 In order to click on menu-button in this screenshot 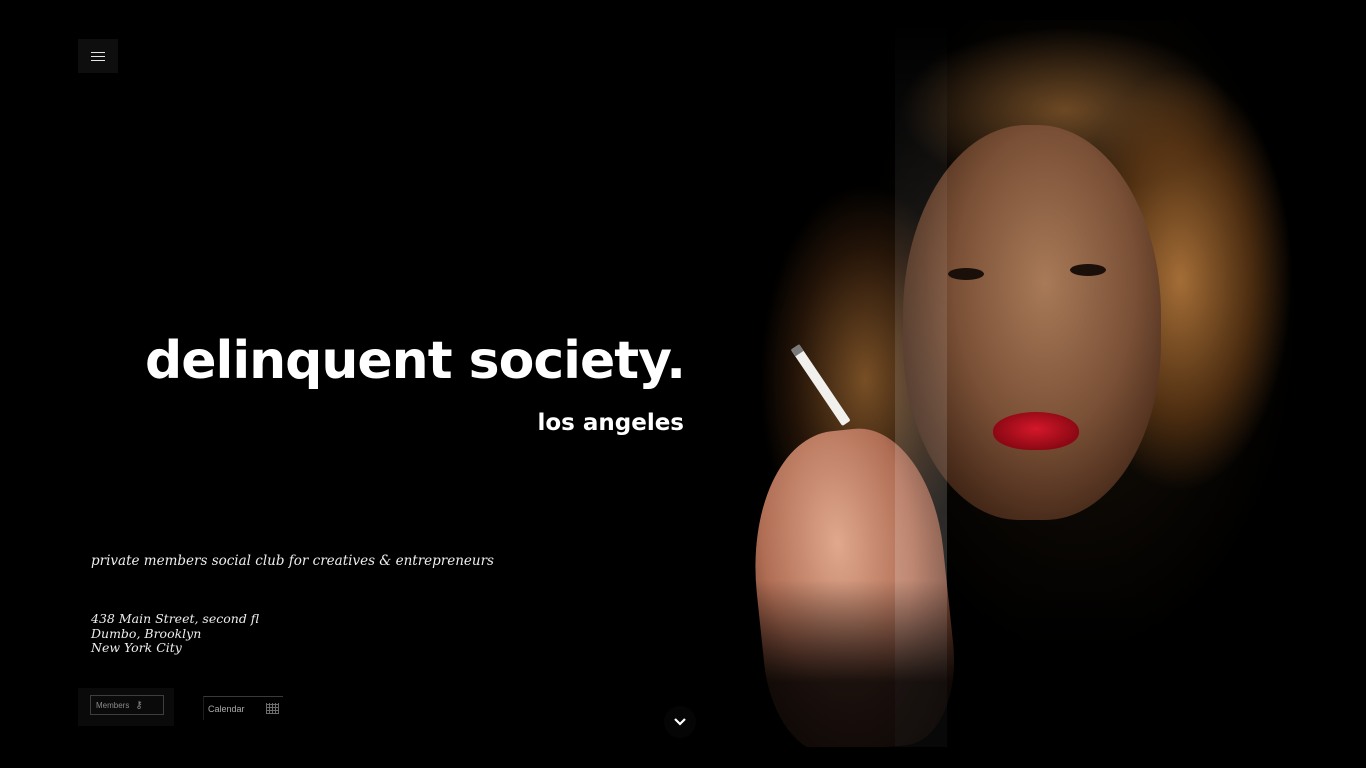, I will do `click(98, 56)`.